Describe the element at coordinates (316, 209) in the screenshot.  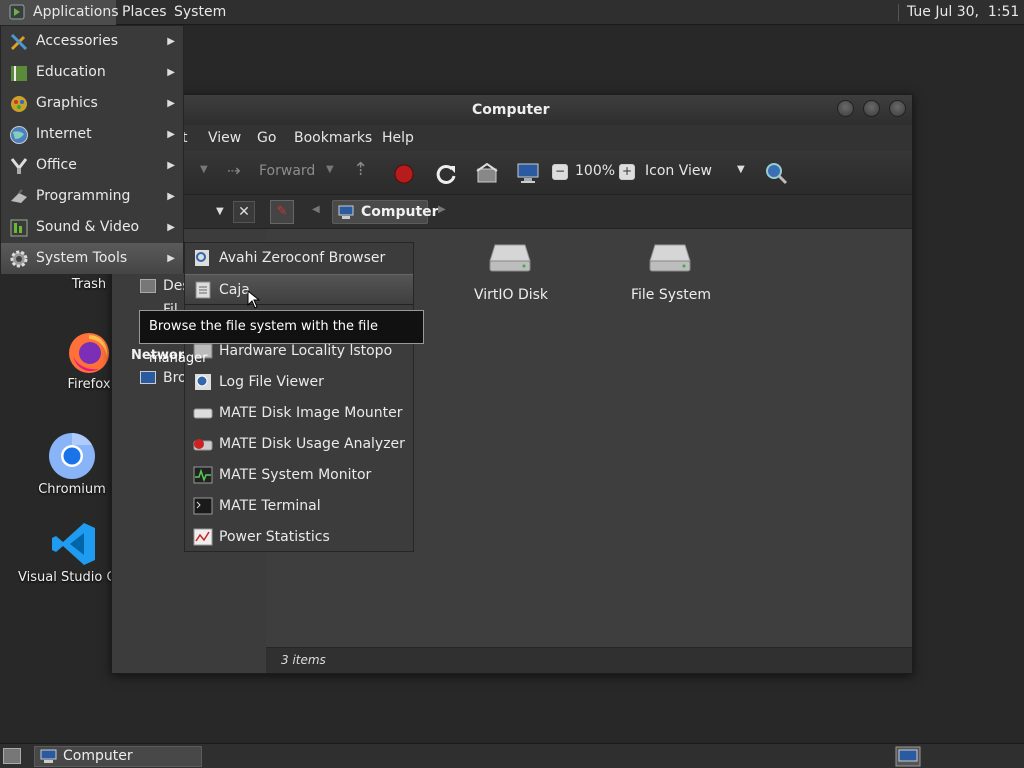
I see `path-left-arrow-icon: ◀` at that location.